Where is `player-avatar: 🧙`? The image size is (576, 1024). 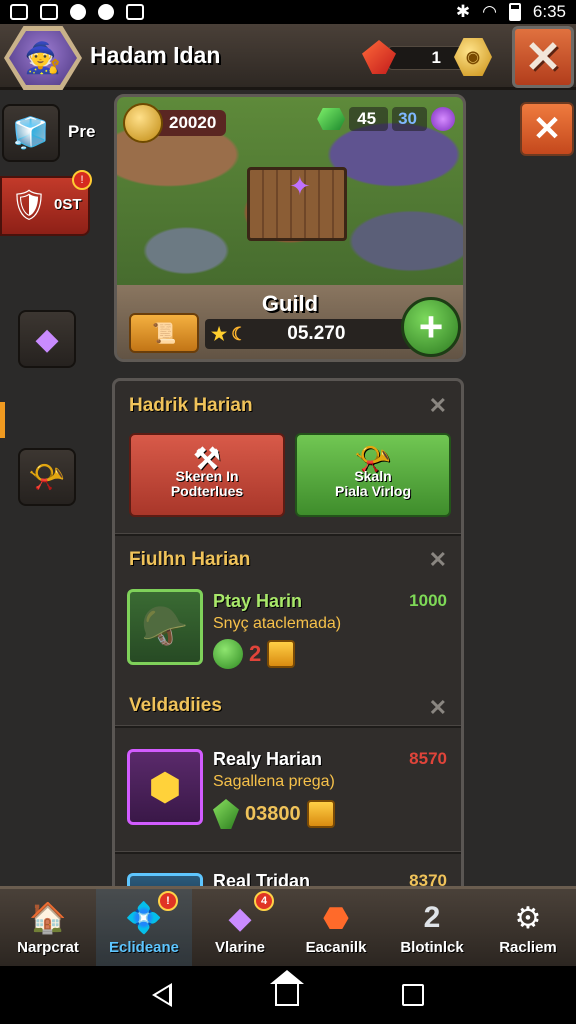 player-avatar: 🧙 is located at coordinates (43, 58).